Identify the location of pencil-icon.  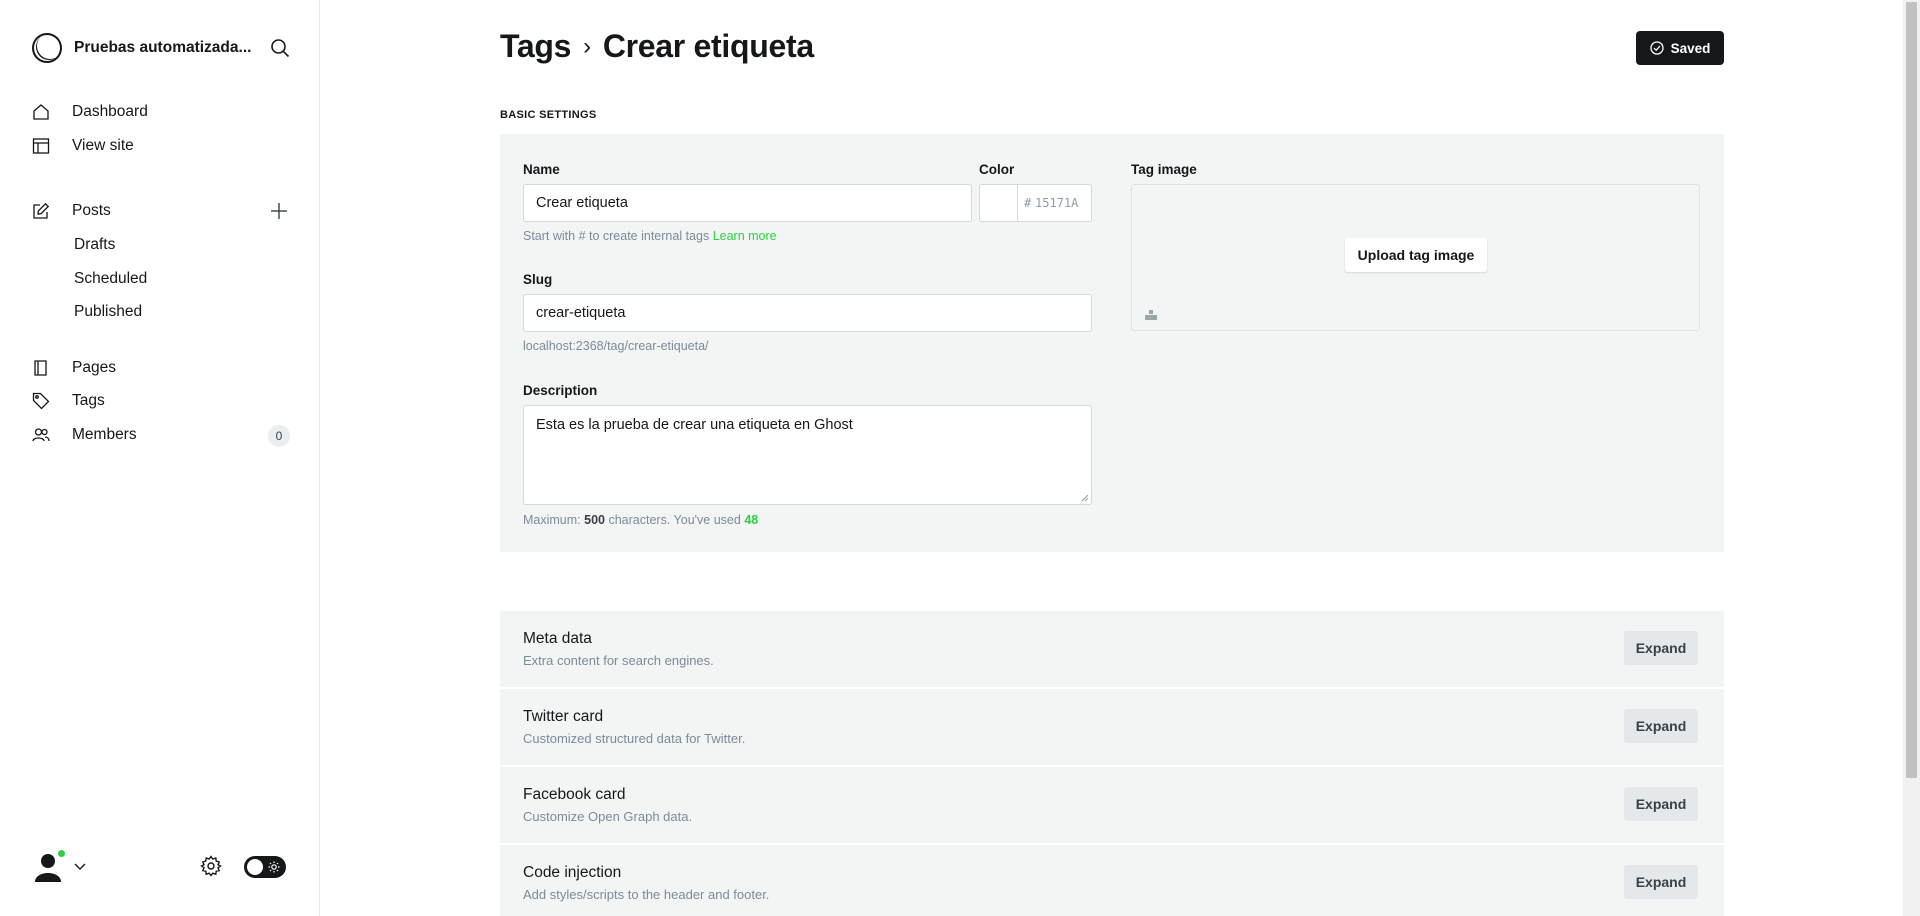
(41, 210).